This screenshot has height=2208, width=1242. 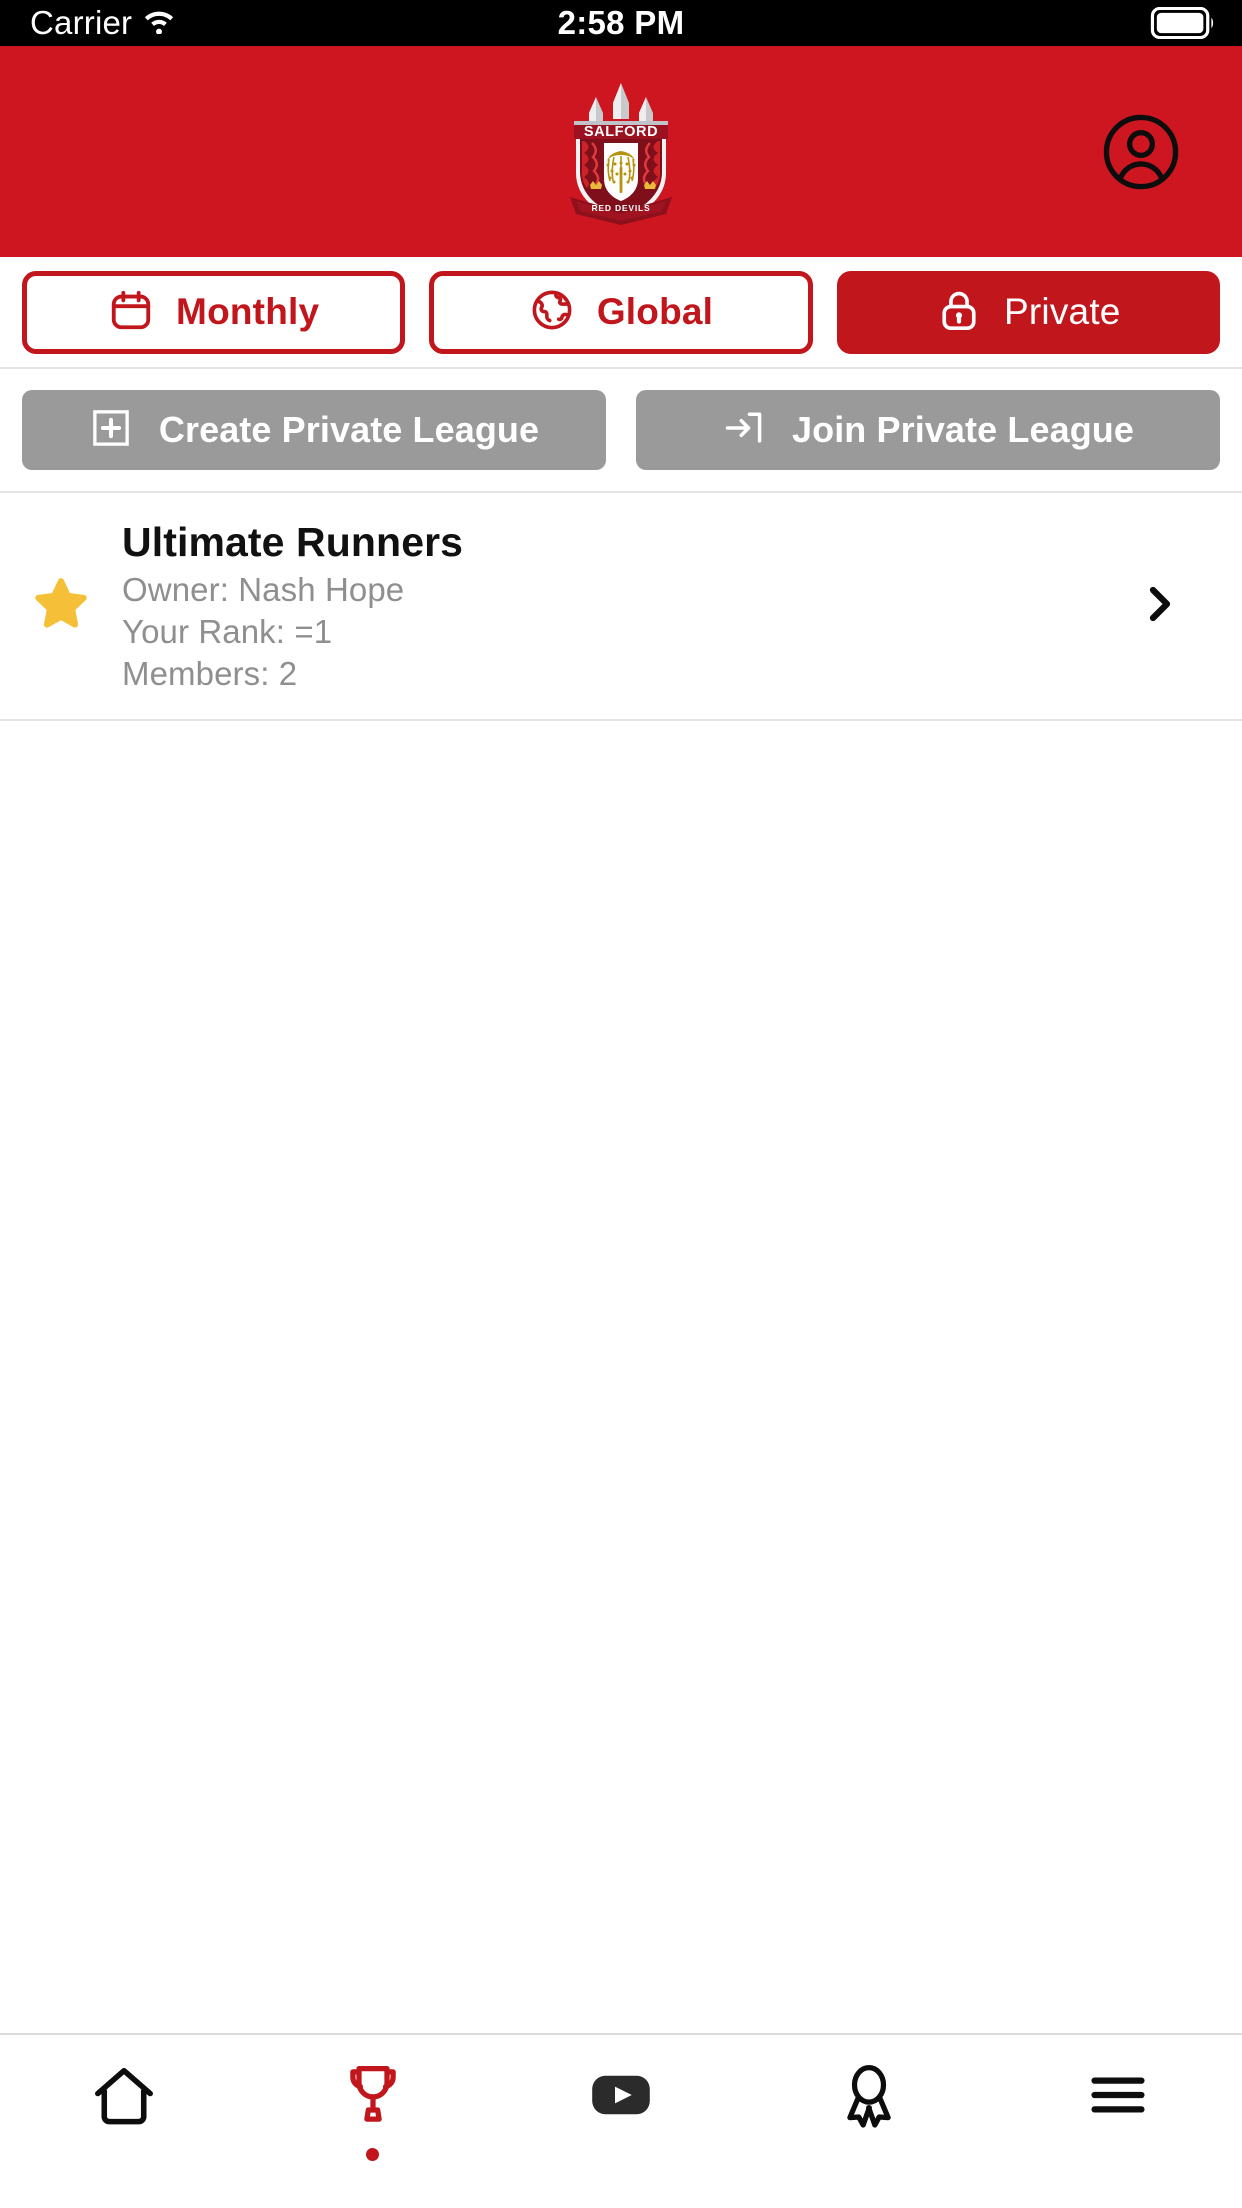 I want to click on join-private-league-button: Join Private League, so click(x=928, y=430).